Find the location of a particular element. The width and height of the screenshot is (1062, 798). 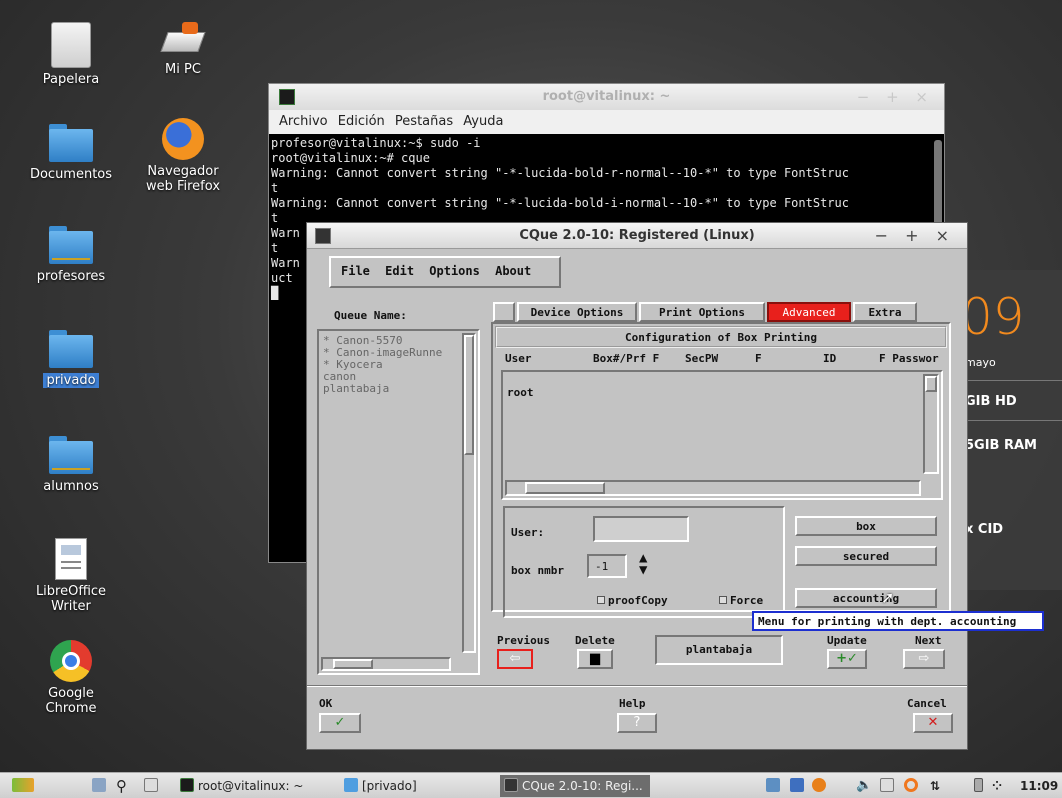

table-hscrollbar is located at coordinates (713, 488).